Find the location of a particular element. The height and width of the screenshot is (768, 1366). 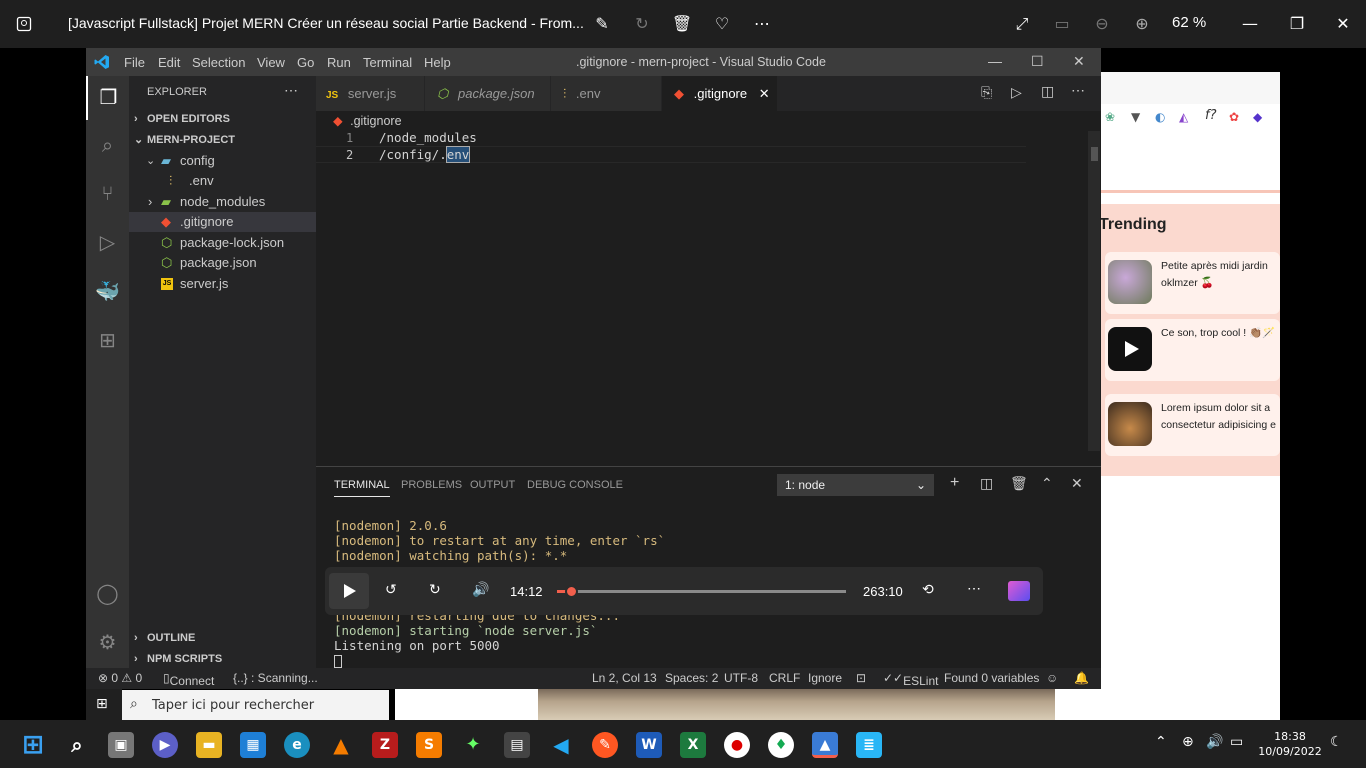

explorer-icon: ❐ is located at coordinates (107, 98).